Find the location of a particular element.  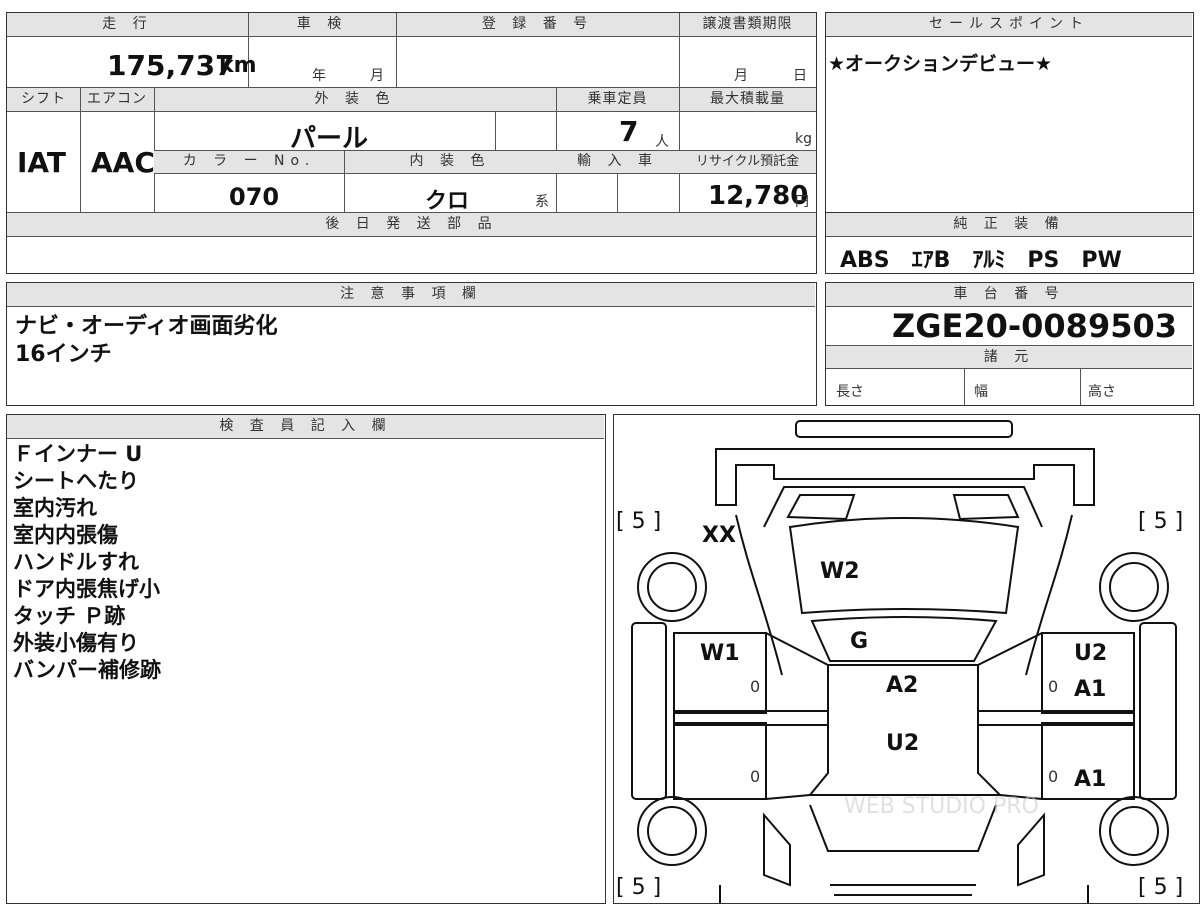

exterior-color-header: 外 装 色 is located at coordinates (355, 100).